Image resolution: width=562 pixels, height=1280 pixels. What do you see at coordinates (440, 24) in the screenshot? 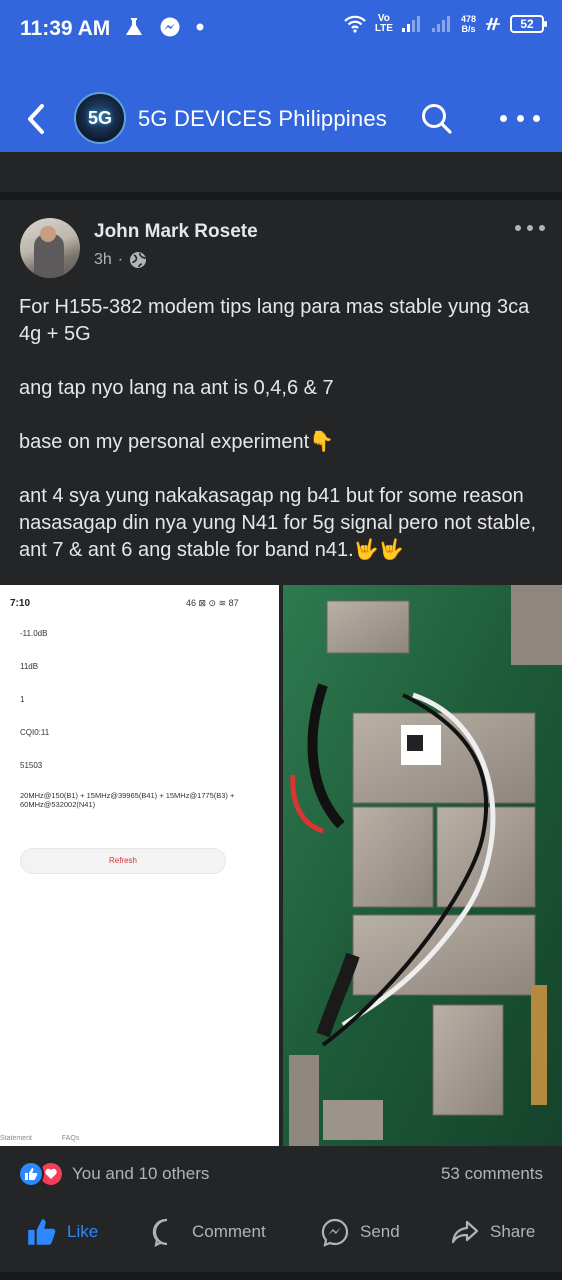
I see `signal-strength-2-icon` at bounding box center [440, 24].